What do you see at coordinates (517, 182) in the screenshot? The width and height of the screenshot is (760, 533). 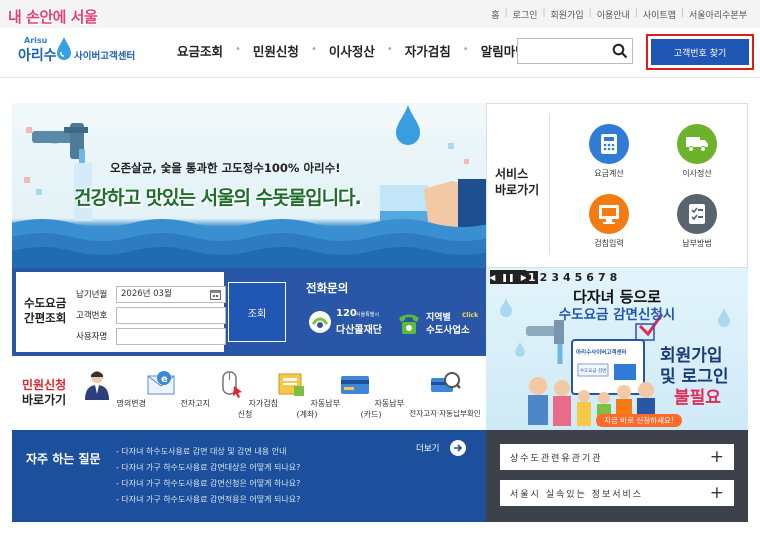 I see `service-shortcuts-title: 서비스 바로가기` at bounding box center [517, 182].